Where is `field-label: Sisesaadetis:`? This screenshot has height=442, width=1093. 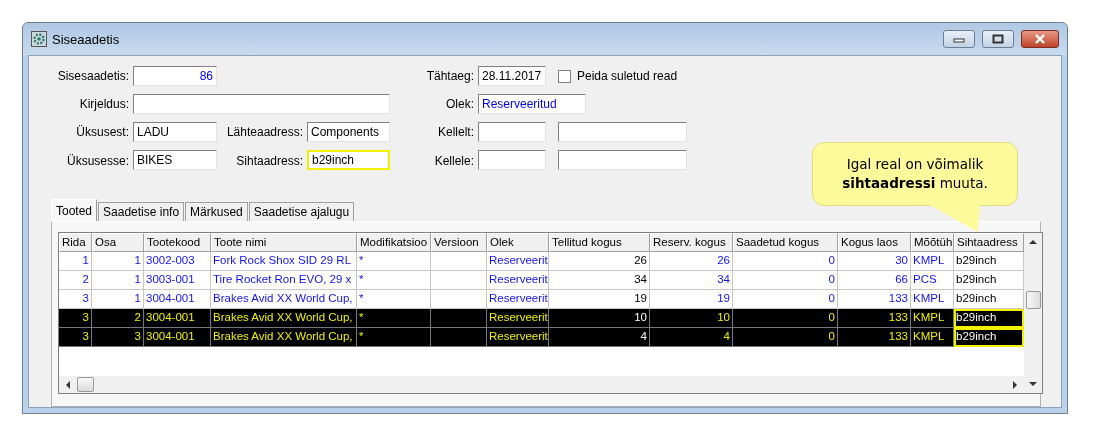 field-label: Sisesaadetis: is located at coordinates (92, 76).